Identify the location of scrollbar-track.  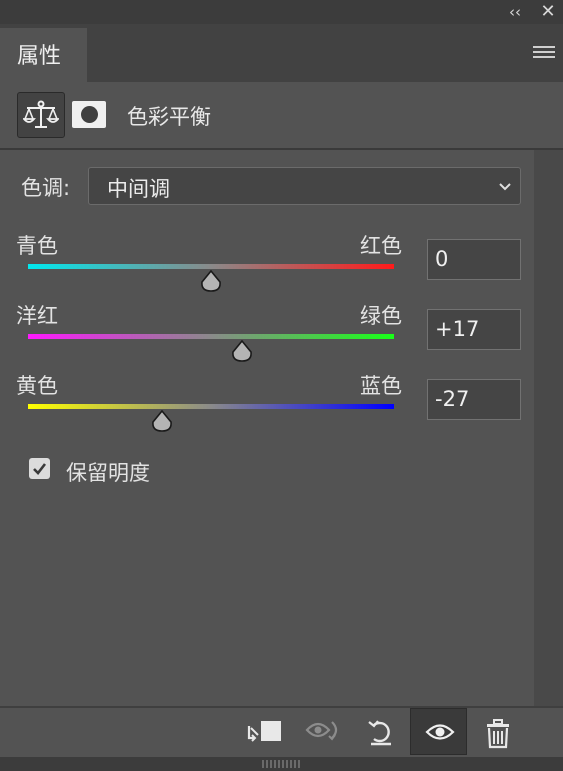
(548, 428).